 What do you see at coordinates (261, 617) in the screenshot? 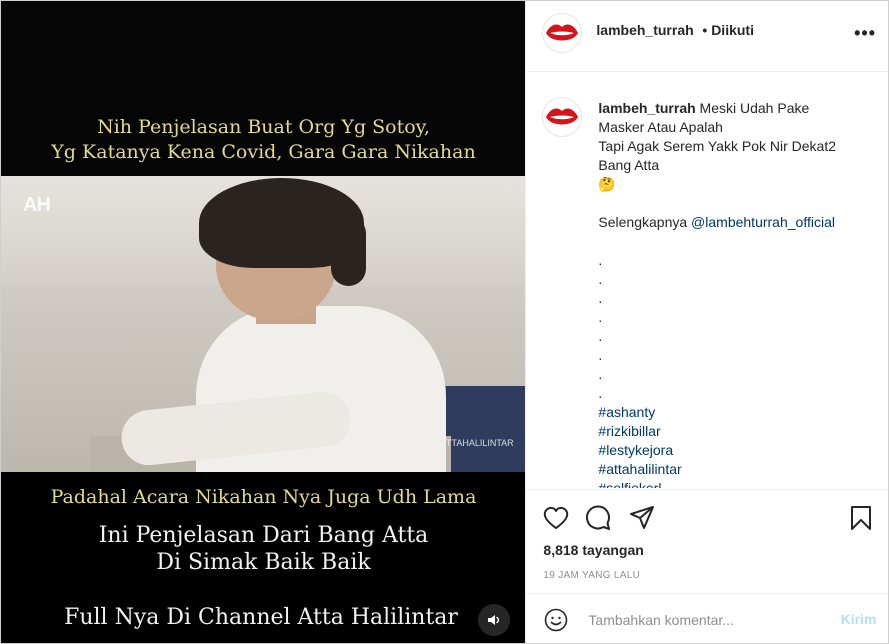
I see `video-caption-bottom: Full Nya Di Channel Atta Halilintar` at bounding box center [261, 617].